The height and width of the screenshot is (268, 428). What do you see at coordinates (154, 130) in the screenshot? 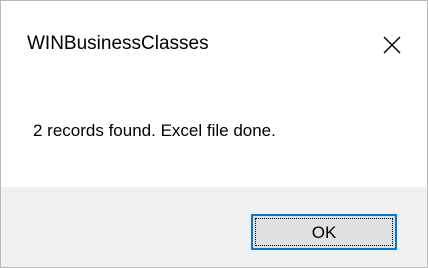
I see `dialog-message: 2 records found. Excel file done.` at bounding box center [154, 130].